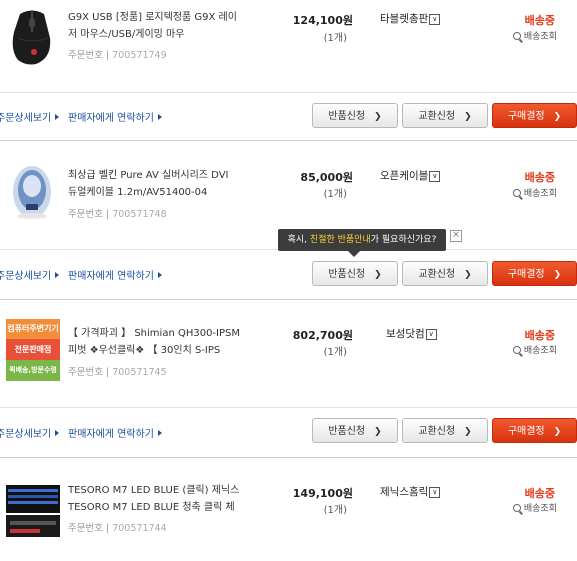 This screenshot has width=577, height=561. I want to click on banner-line: 컴퓨터주변기기, so click(33, 329).